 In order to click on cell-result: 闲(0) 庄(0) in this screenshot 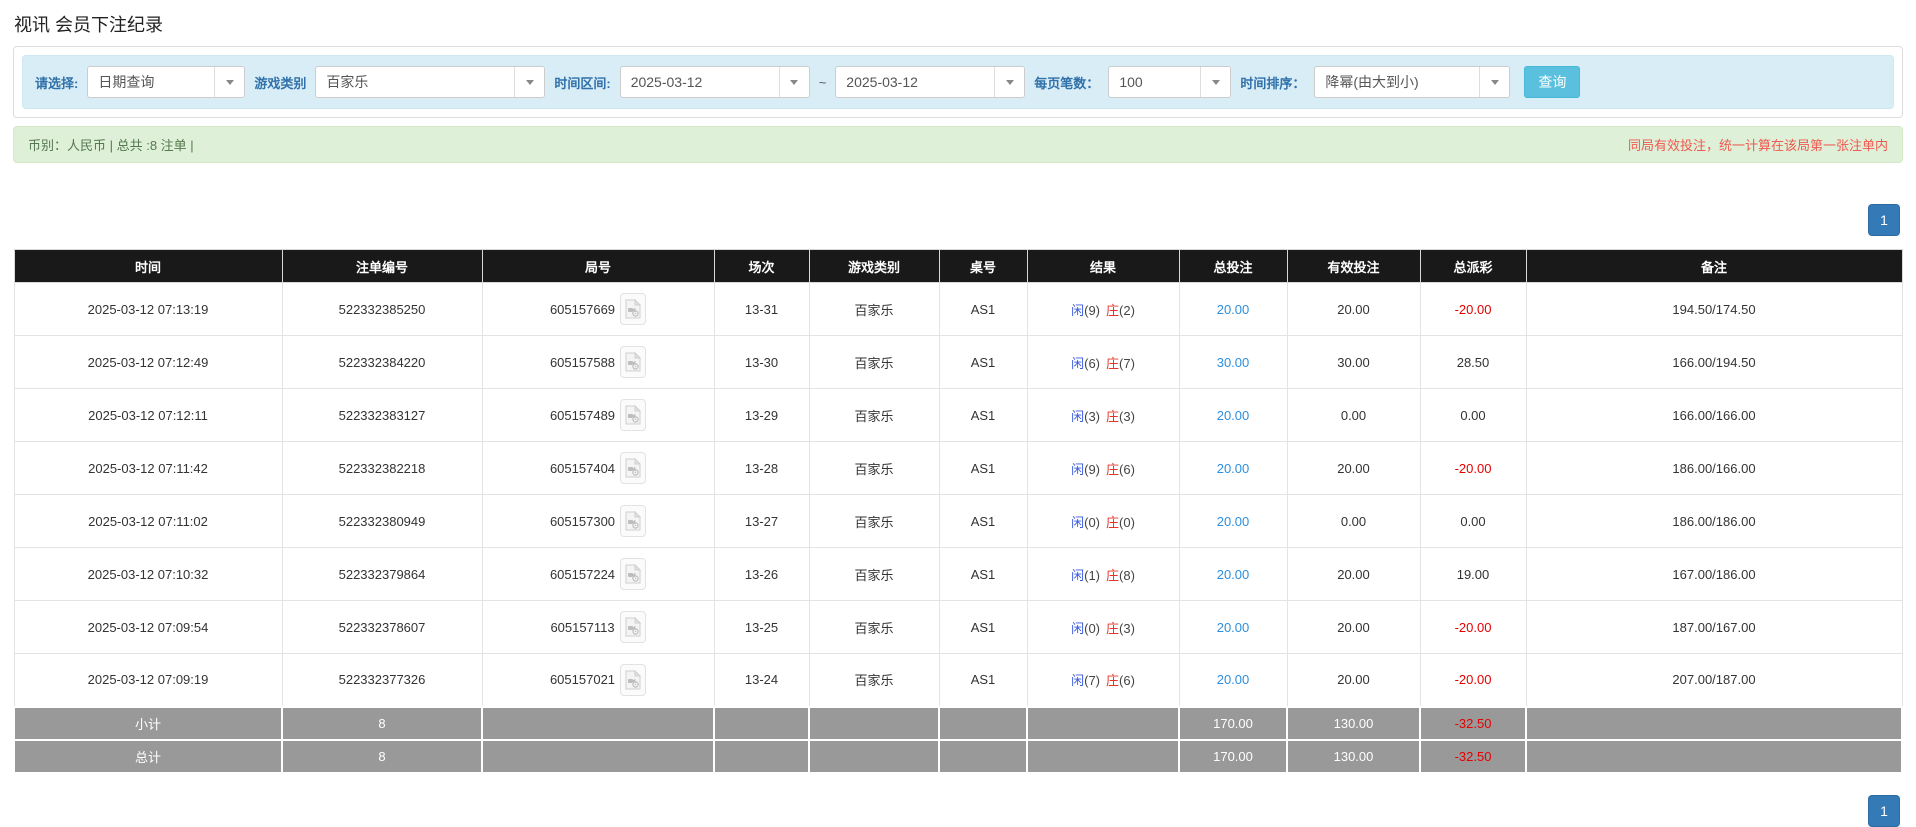, I will do `click(1103, 521)`.